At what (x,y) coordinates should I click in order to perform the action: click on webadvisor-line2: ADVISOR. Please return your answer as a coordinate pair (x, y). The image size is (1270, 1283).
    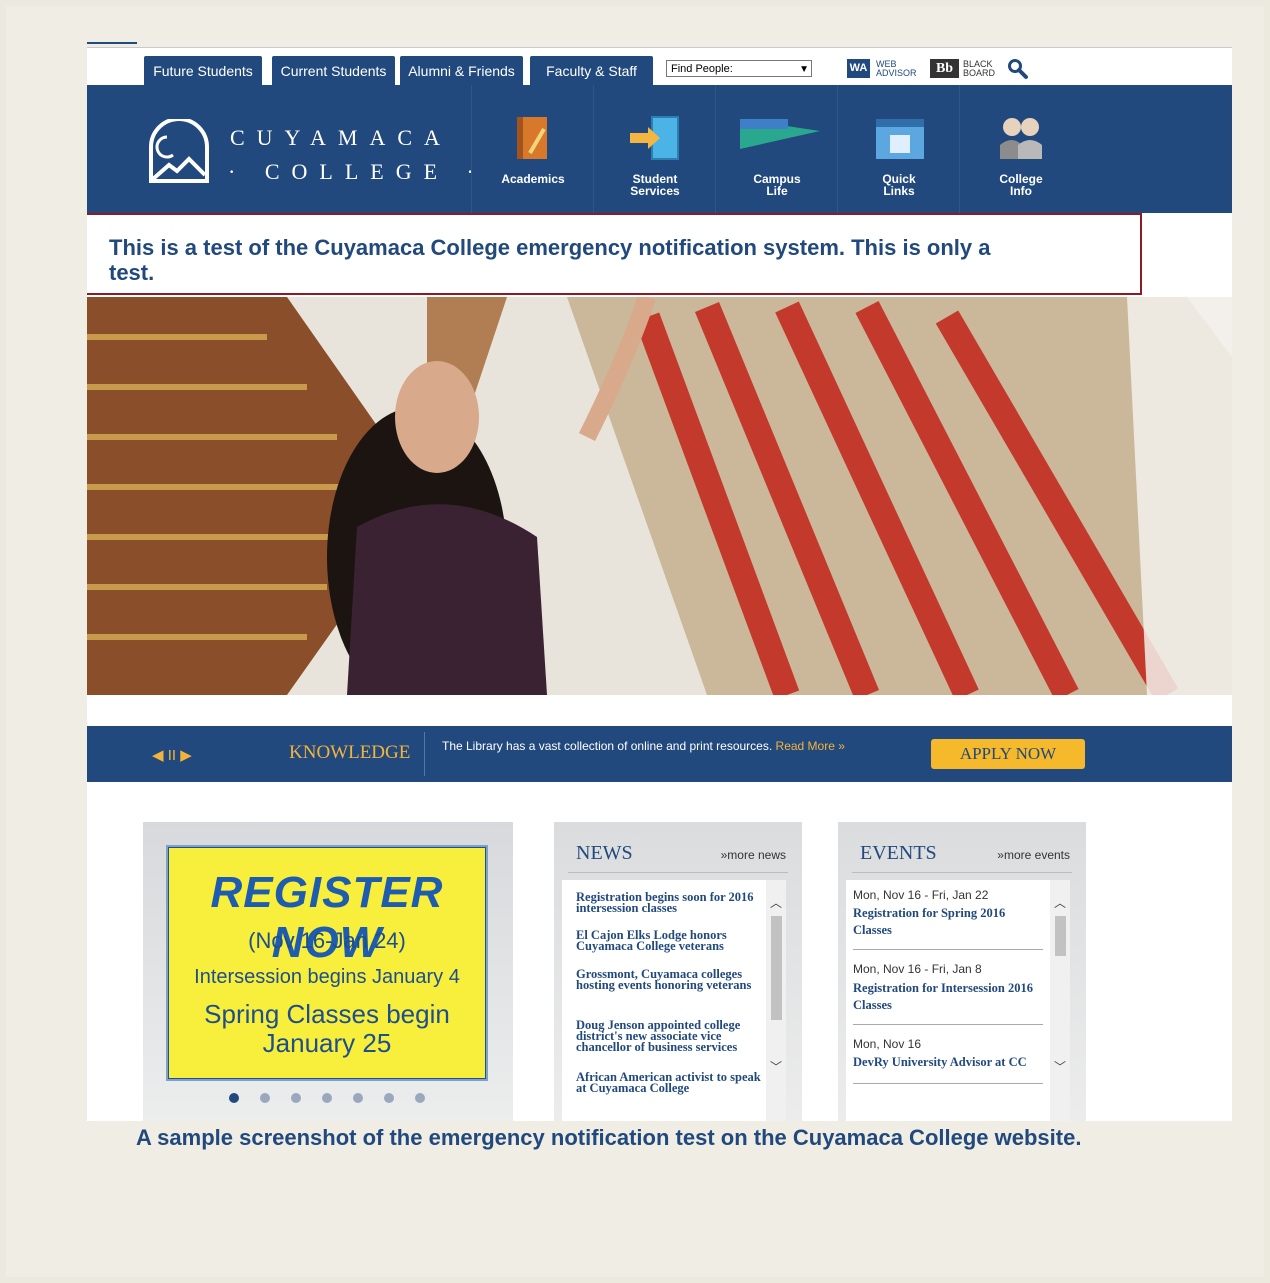
    Looking at the image, I should click on (896, 73).